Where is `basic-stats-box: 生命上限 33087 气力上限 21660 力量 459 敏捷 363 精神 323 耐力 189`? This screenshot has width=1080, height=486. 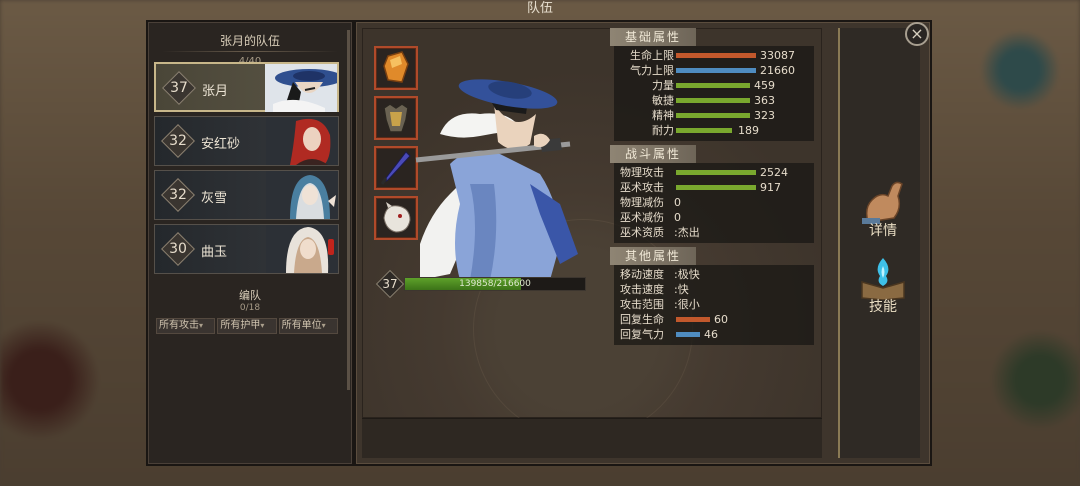 basic-stats-box: 生命上限 33087 气力上限 21660 力量 459 敏捷 363 精神 323 耐力 189 is located at coordinates (714, 93).